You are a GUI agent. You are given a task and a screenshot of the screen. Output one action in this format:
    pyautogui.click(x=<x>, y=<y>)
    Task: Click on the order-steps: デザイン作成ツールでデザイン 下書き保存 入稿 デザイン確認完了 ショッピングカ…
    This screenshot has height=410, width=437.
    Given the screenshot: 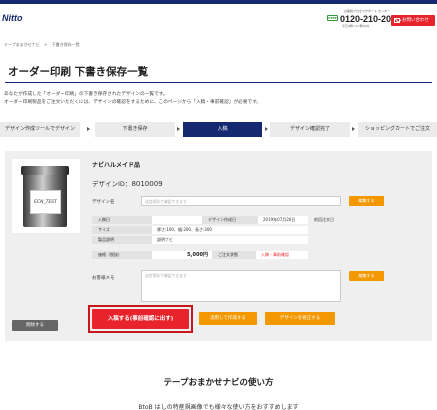 What is the action you would take?
    pyautogui.click(x=218, y=129)
    